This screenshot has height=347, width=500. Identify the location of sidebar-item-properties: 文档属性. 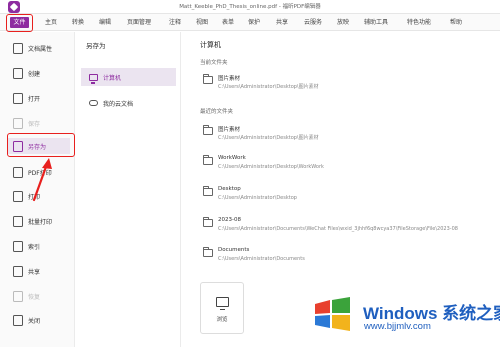
(32, 48).